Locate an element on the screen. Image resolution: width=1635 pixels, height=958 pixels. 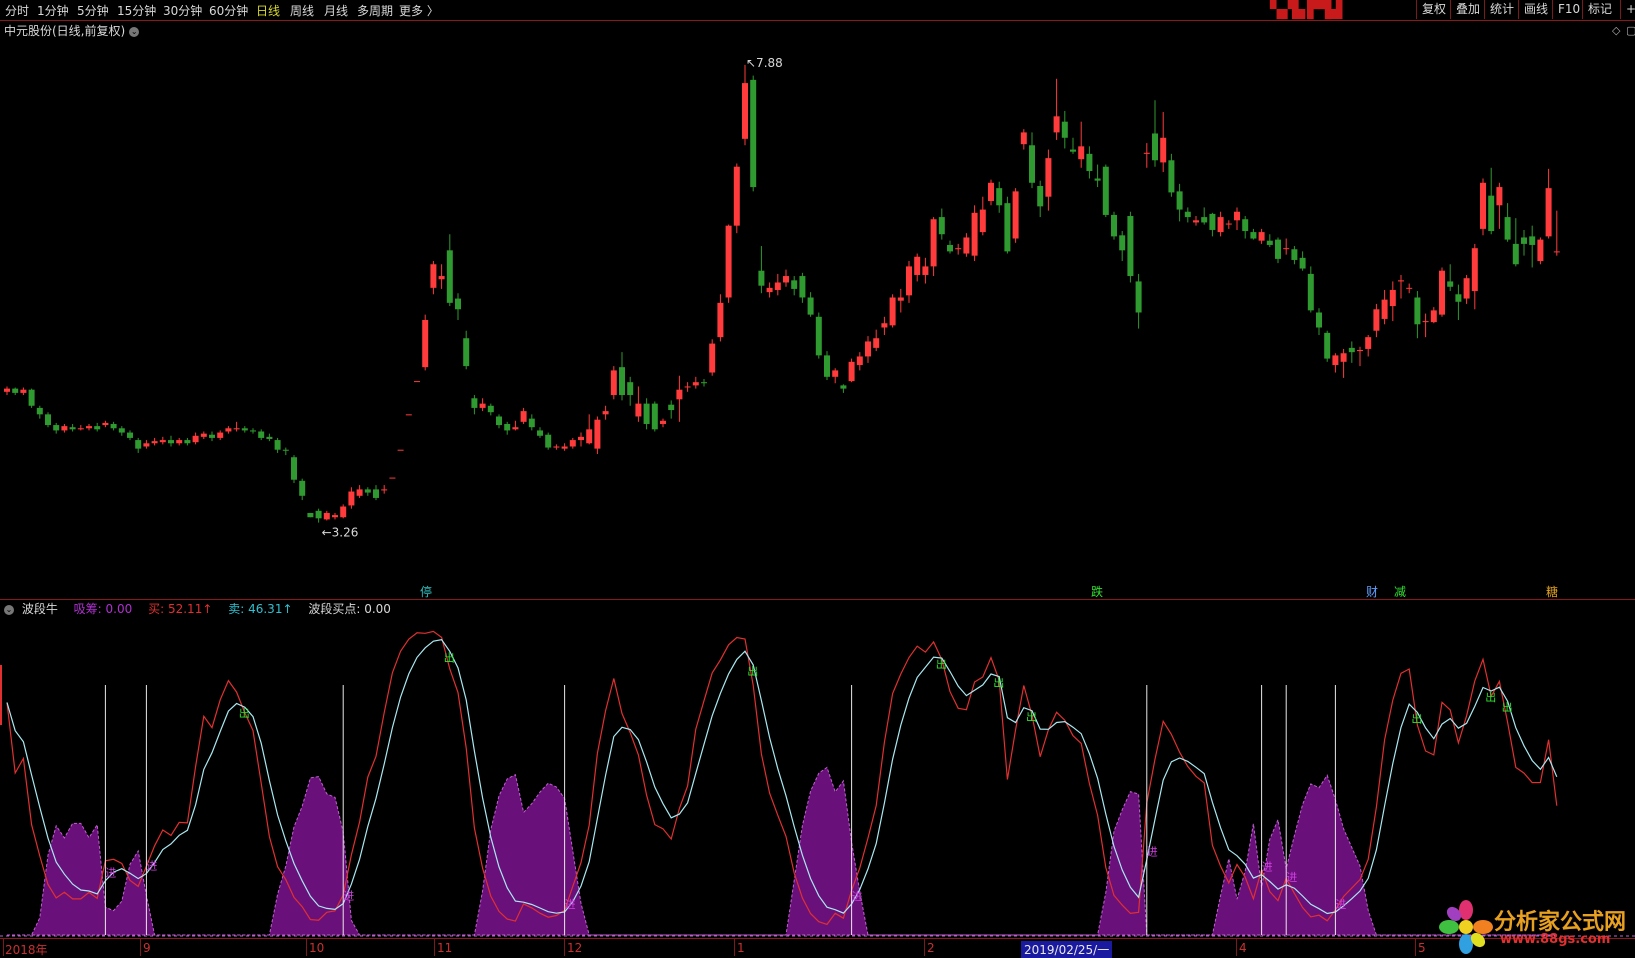
period-15min: 15分钟 is located at coordinates (136, 10).